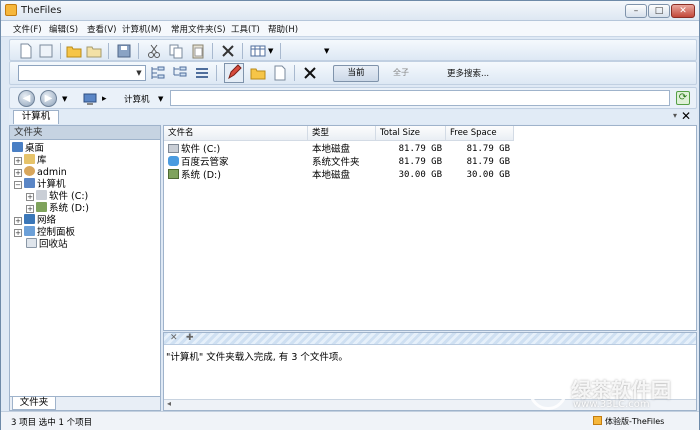  I want to click on view-mode-dropdown-icon: ▼, so click(276, 51).